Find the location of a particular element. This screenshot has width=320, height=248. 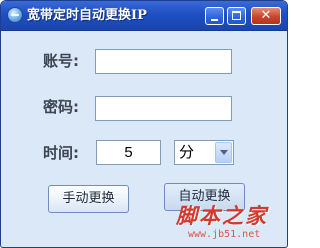

watermark-text: 脚本之家 is located at coordinates (222, 215).